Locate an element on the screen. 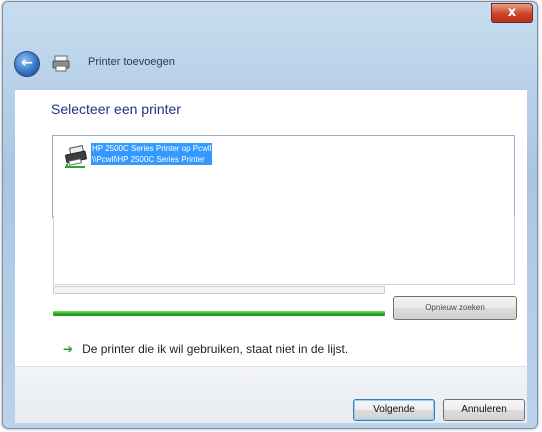 This screenshot has height=432, width=542. back-button: ← is located at coordinates (27, 64).